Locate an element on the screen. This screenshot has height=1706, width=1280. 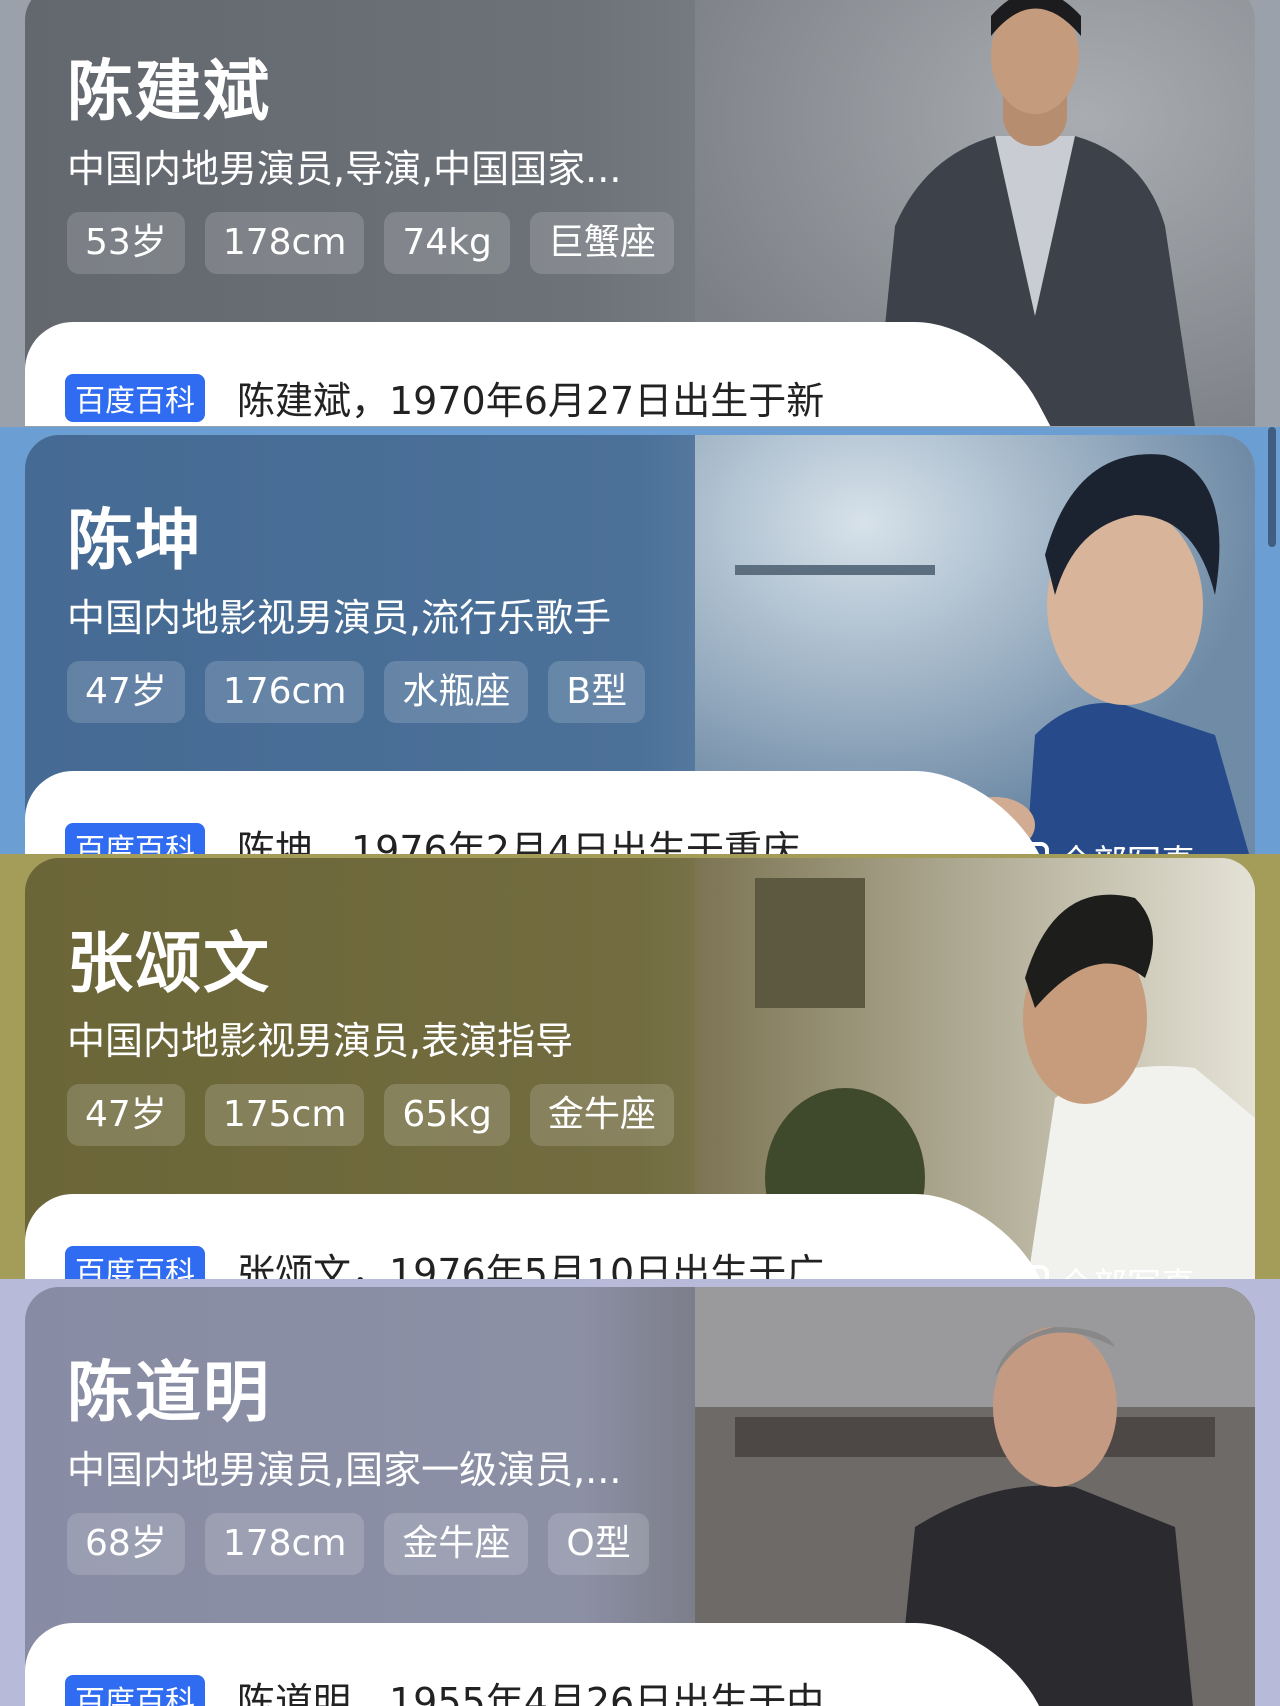
abstract-text: 张颂文，1976年5月10日出生于广 is located at coordinates (531, 1265).